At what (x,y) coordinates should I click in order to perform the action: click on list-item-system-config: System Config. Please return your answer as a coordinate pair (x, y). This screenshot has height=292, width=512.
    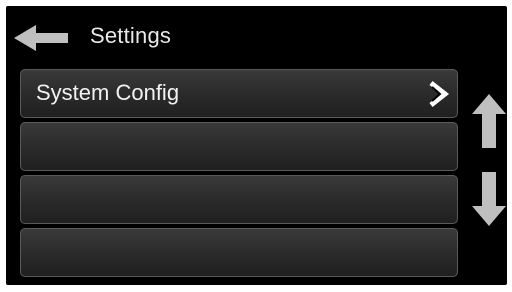
    Looking at the image, I should click on (239, 93).